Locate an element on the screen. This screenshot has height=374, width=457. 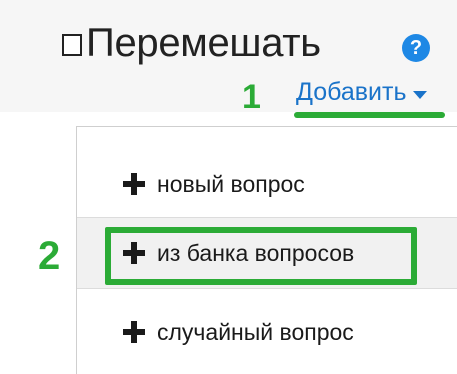
annotation-step-1: 1 is located at coordinates (251, 97).